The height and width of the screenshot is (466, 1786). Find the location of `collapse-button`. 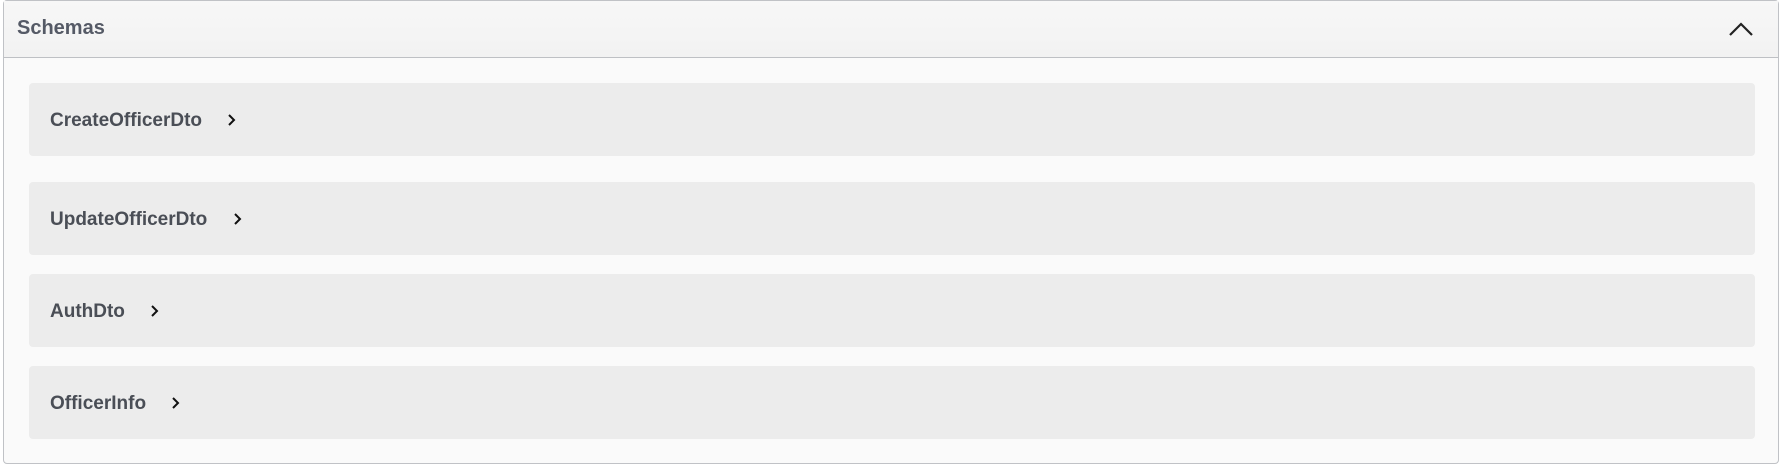

collapse-button is located at coordinates (1741, 29).